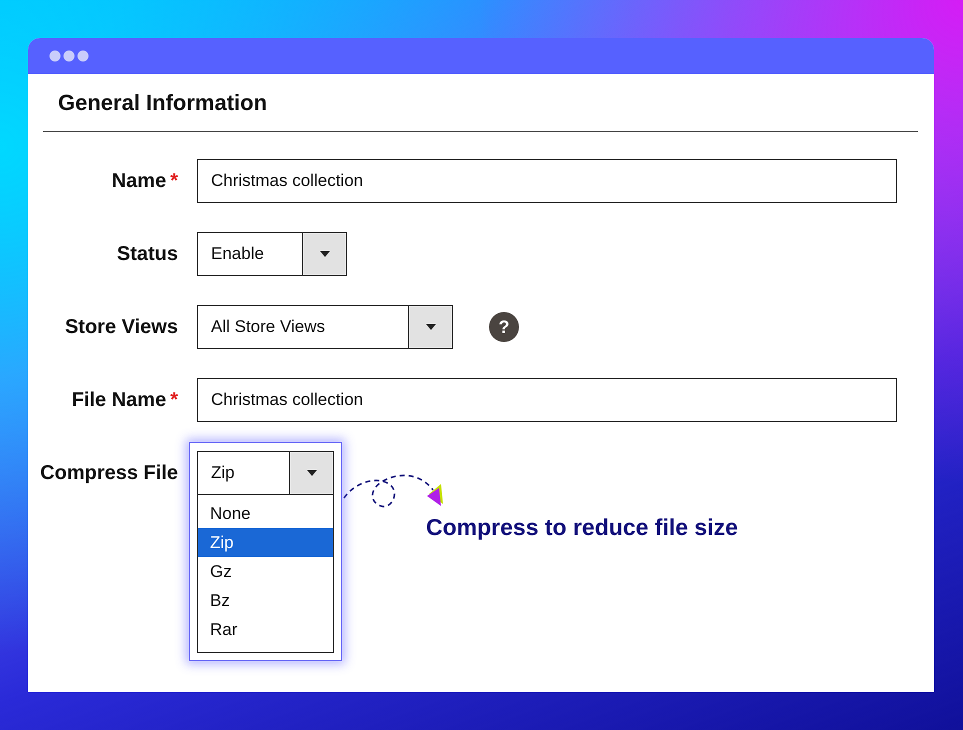 The width and height of the screenshot is (963, 730). Describe the element at coordinates (504, 327) in the screenshot. I see `help-icon: ?` at that location.